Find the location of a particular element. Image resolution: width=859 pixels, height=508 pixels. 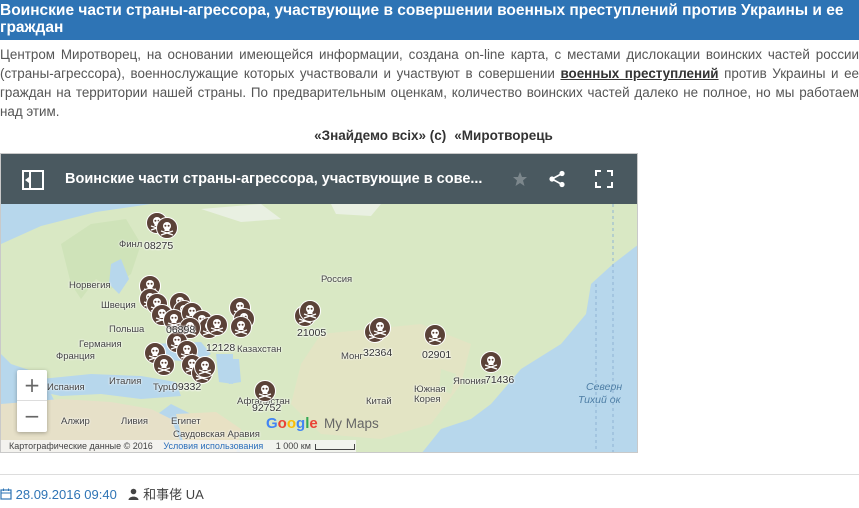

label-norway: Норвегия is located at coordinates (90, 285).